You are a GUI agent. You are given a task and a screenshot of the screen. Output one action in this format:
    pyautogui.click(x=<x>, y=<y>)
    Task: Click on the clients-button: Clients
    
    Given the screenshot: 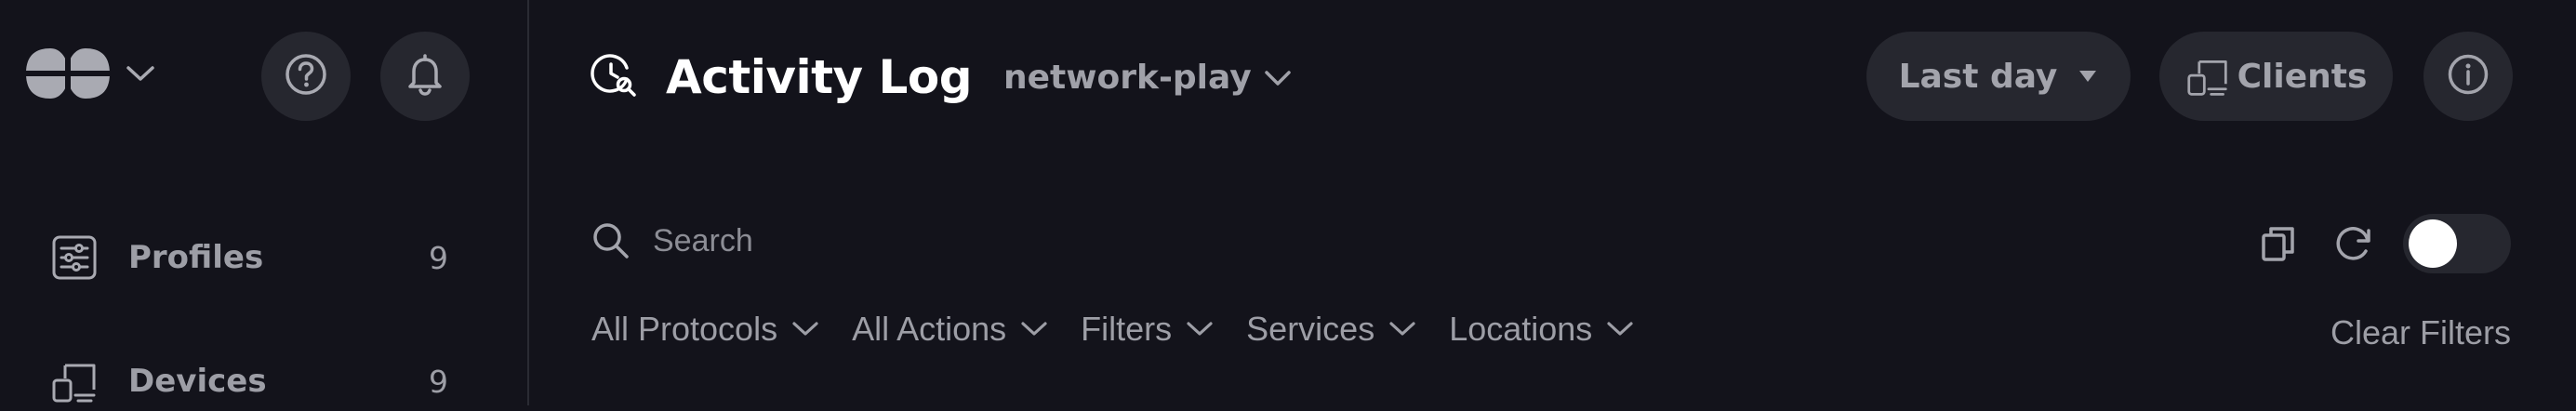 What is the action you would take?
    pyautogui.click(x=2276, y=76)
    